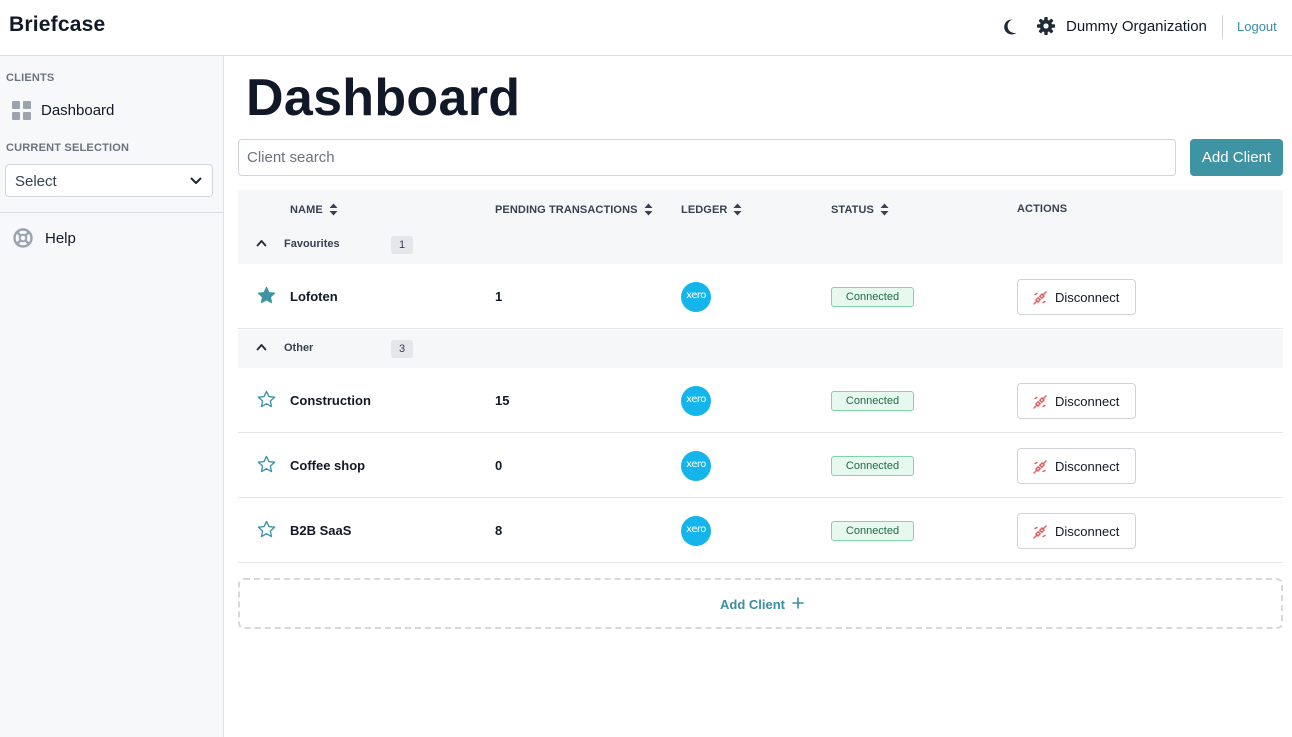 The image size is (1292, 737). I want to click on gear-icon, so click(1046, 26).